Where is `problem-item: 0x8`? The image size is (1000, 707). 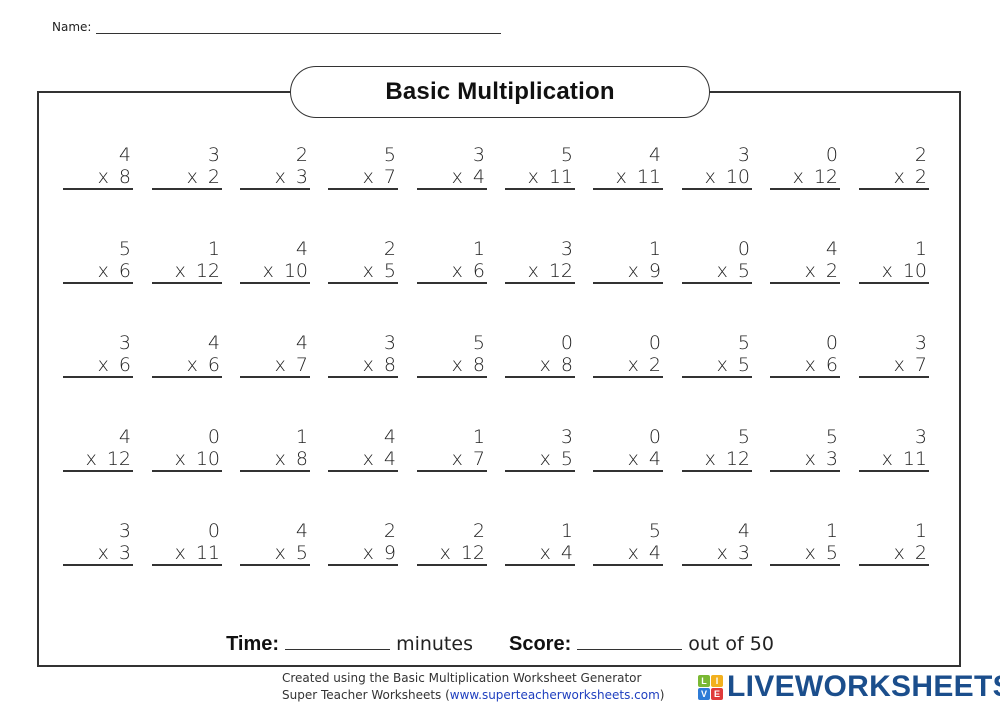
problem-item: 0x8 is located at coordinates (540, 355).